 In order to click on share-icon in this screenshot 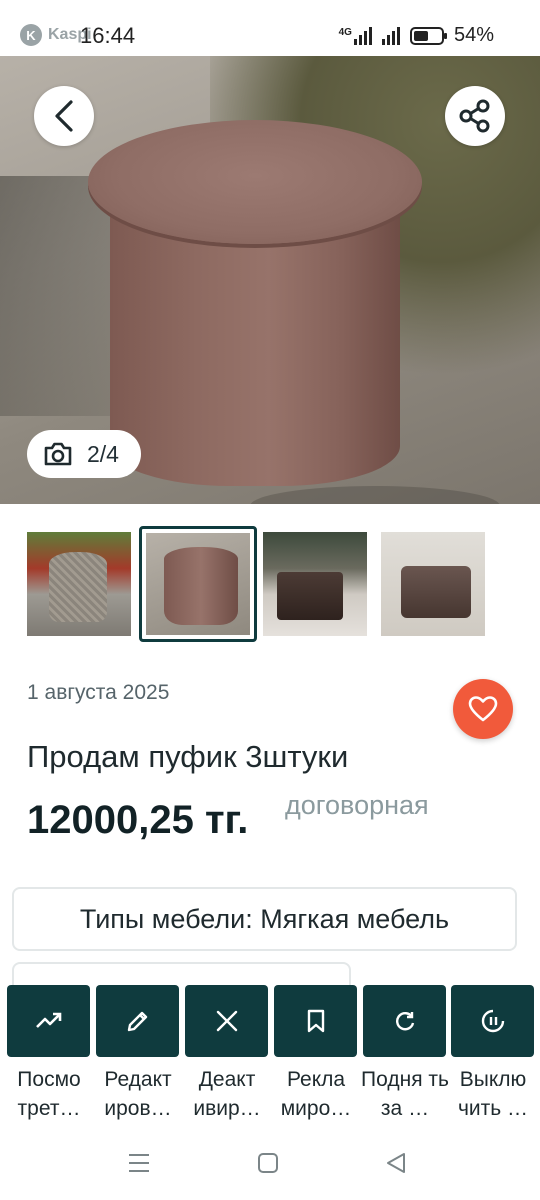, I will do `click(474, 116)`.